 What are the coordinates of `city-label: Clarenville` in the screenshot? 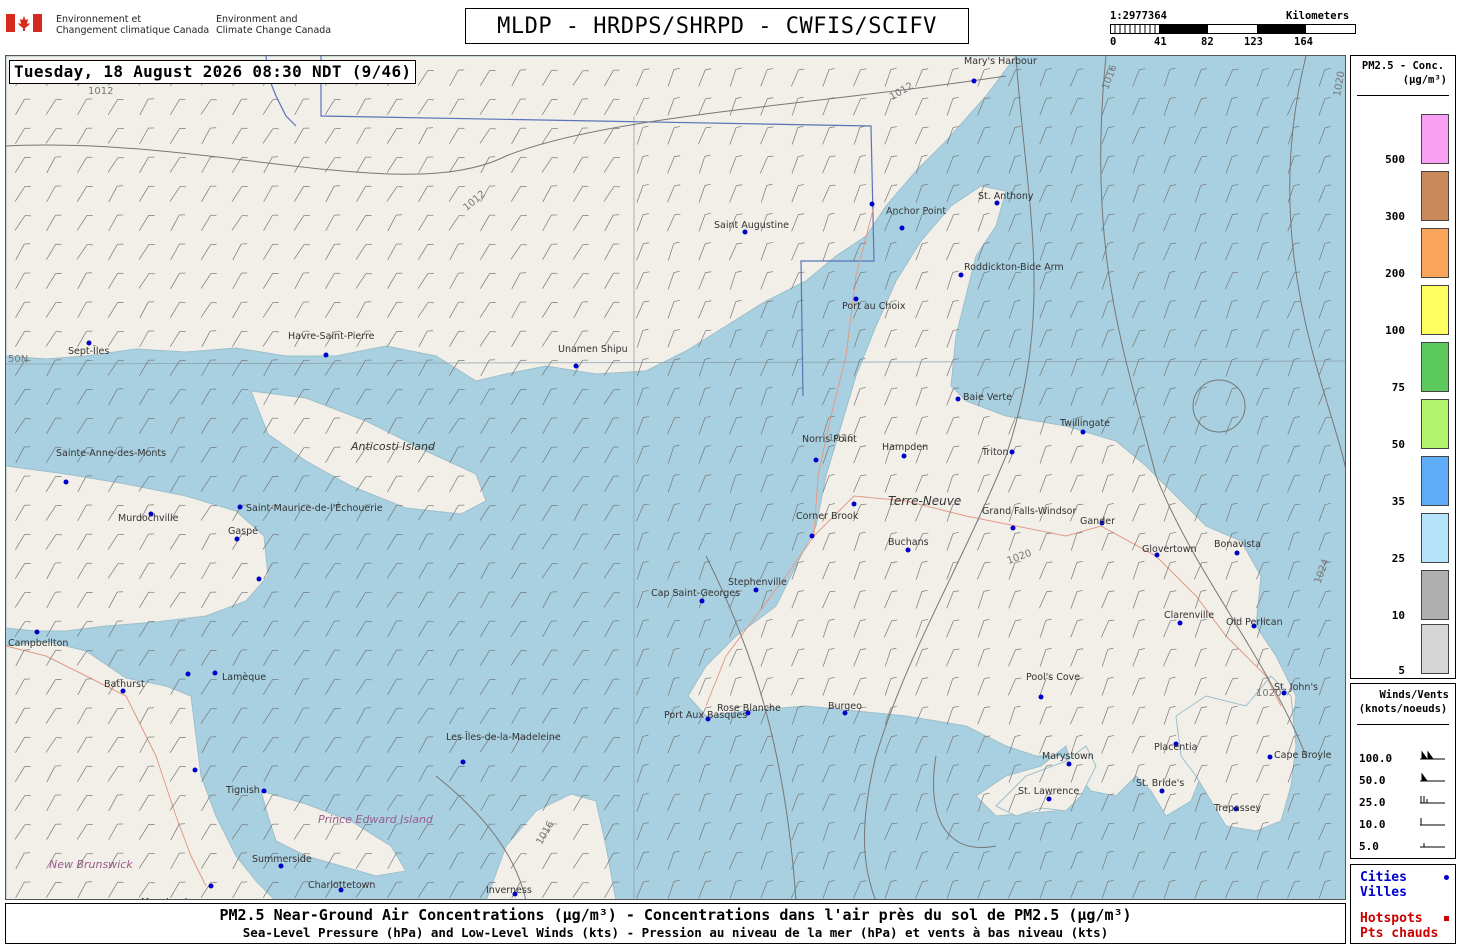 It's located at (1189, 615).